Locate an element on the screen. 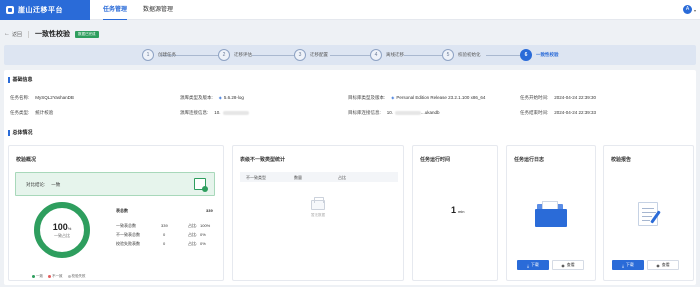 Image resolution: width=700 pixels, height=287 pixels. step-migration-config: 3 迁移配置 is located at coordinates (311, 55).